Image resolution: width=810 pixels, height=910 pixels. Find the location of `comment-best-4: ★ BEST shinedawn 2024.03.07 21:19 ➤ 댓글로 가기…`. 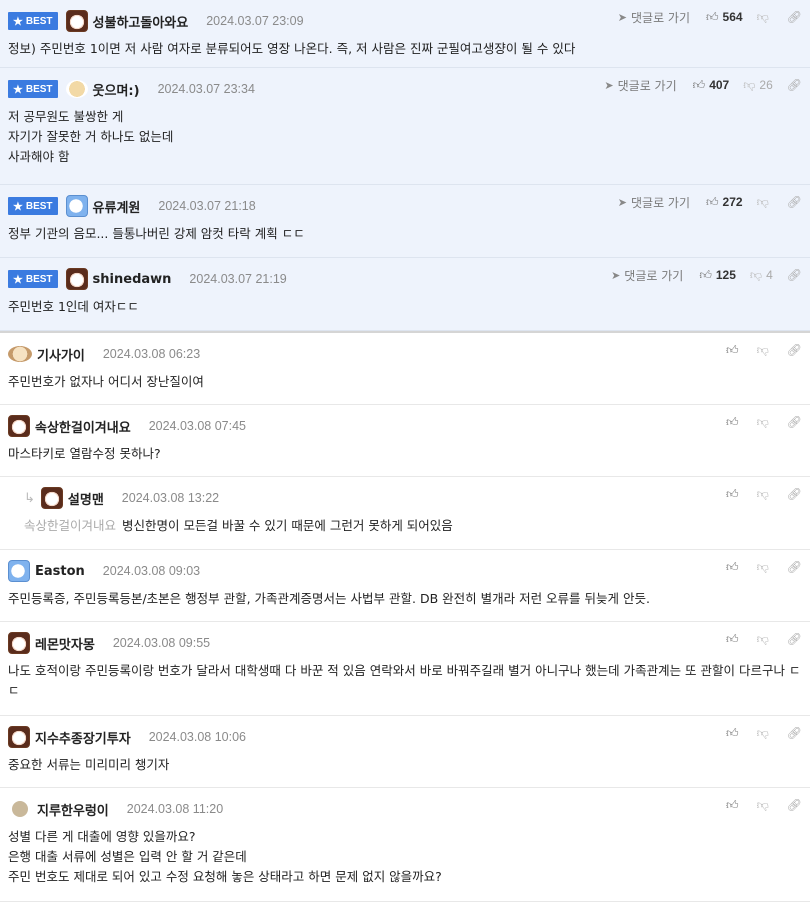

comment-best-4: ★ BEST shinedawn 2024.03.07 21:19 ➤ 댓글로 가기… is located at coordinates (405, 294).